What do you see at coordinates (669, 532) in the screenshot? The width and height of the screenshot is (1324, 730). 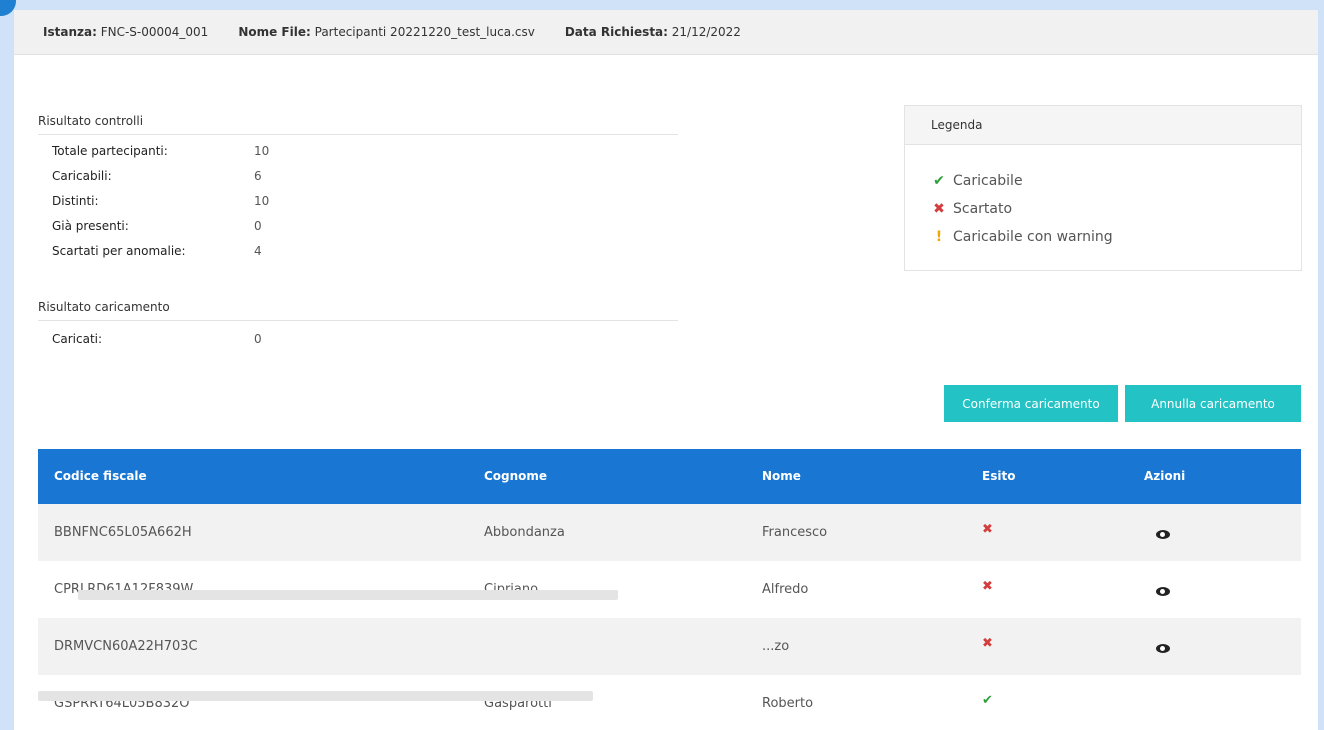 I see `table-row: BBNFNC65L05A662H Abbondanza Francesco ✖` at bounding box center [669, 532].